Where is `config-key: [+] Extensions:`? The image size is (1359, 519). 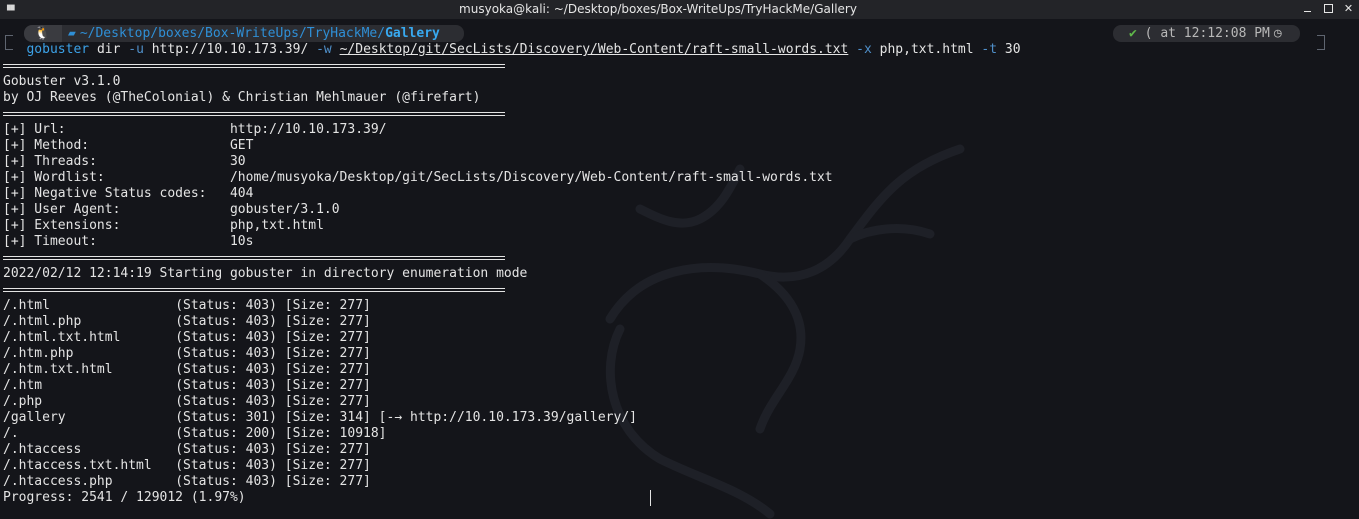
config-key: [+] Extensions: is located at coordinates (116, 225).